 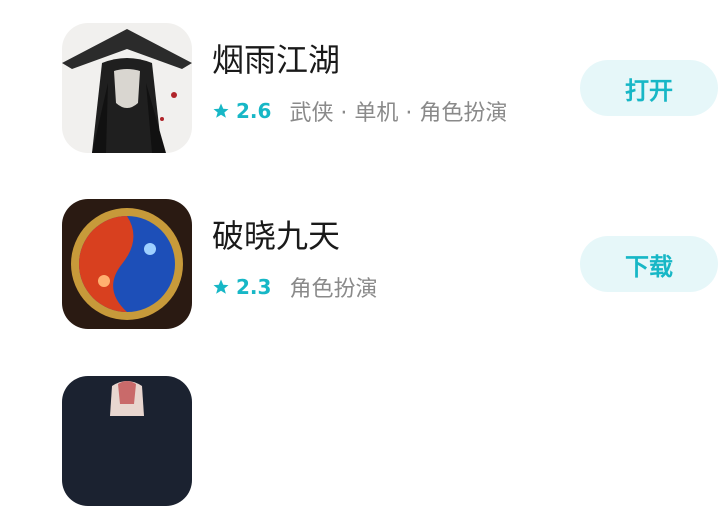 I want to click on app-meta: 2.6 武侠 · 单机 · 角色扮演, so click(x=359, y=111).